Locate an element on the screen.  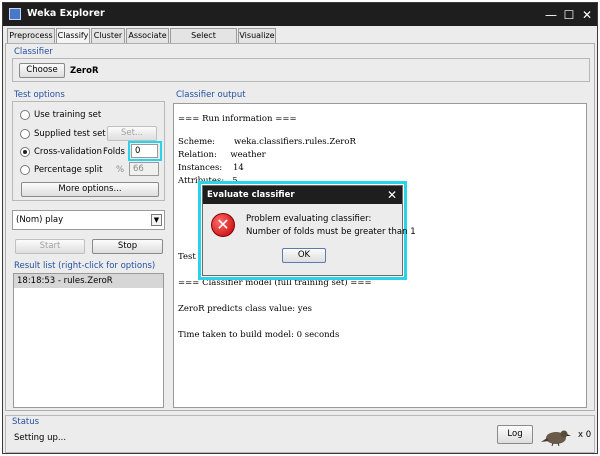
output-line: Test is located at coordinates (187, 257).